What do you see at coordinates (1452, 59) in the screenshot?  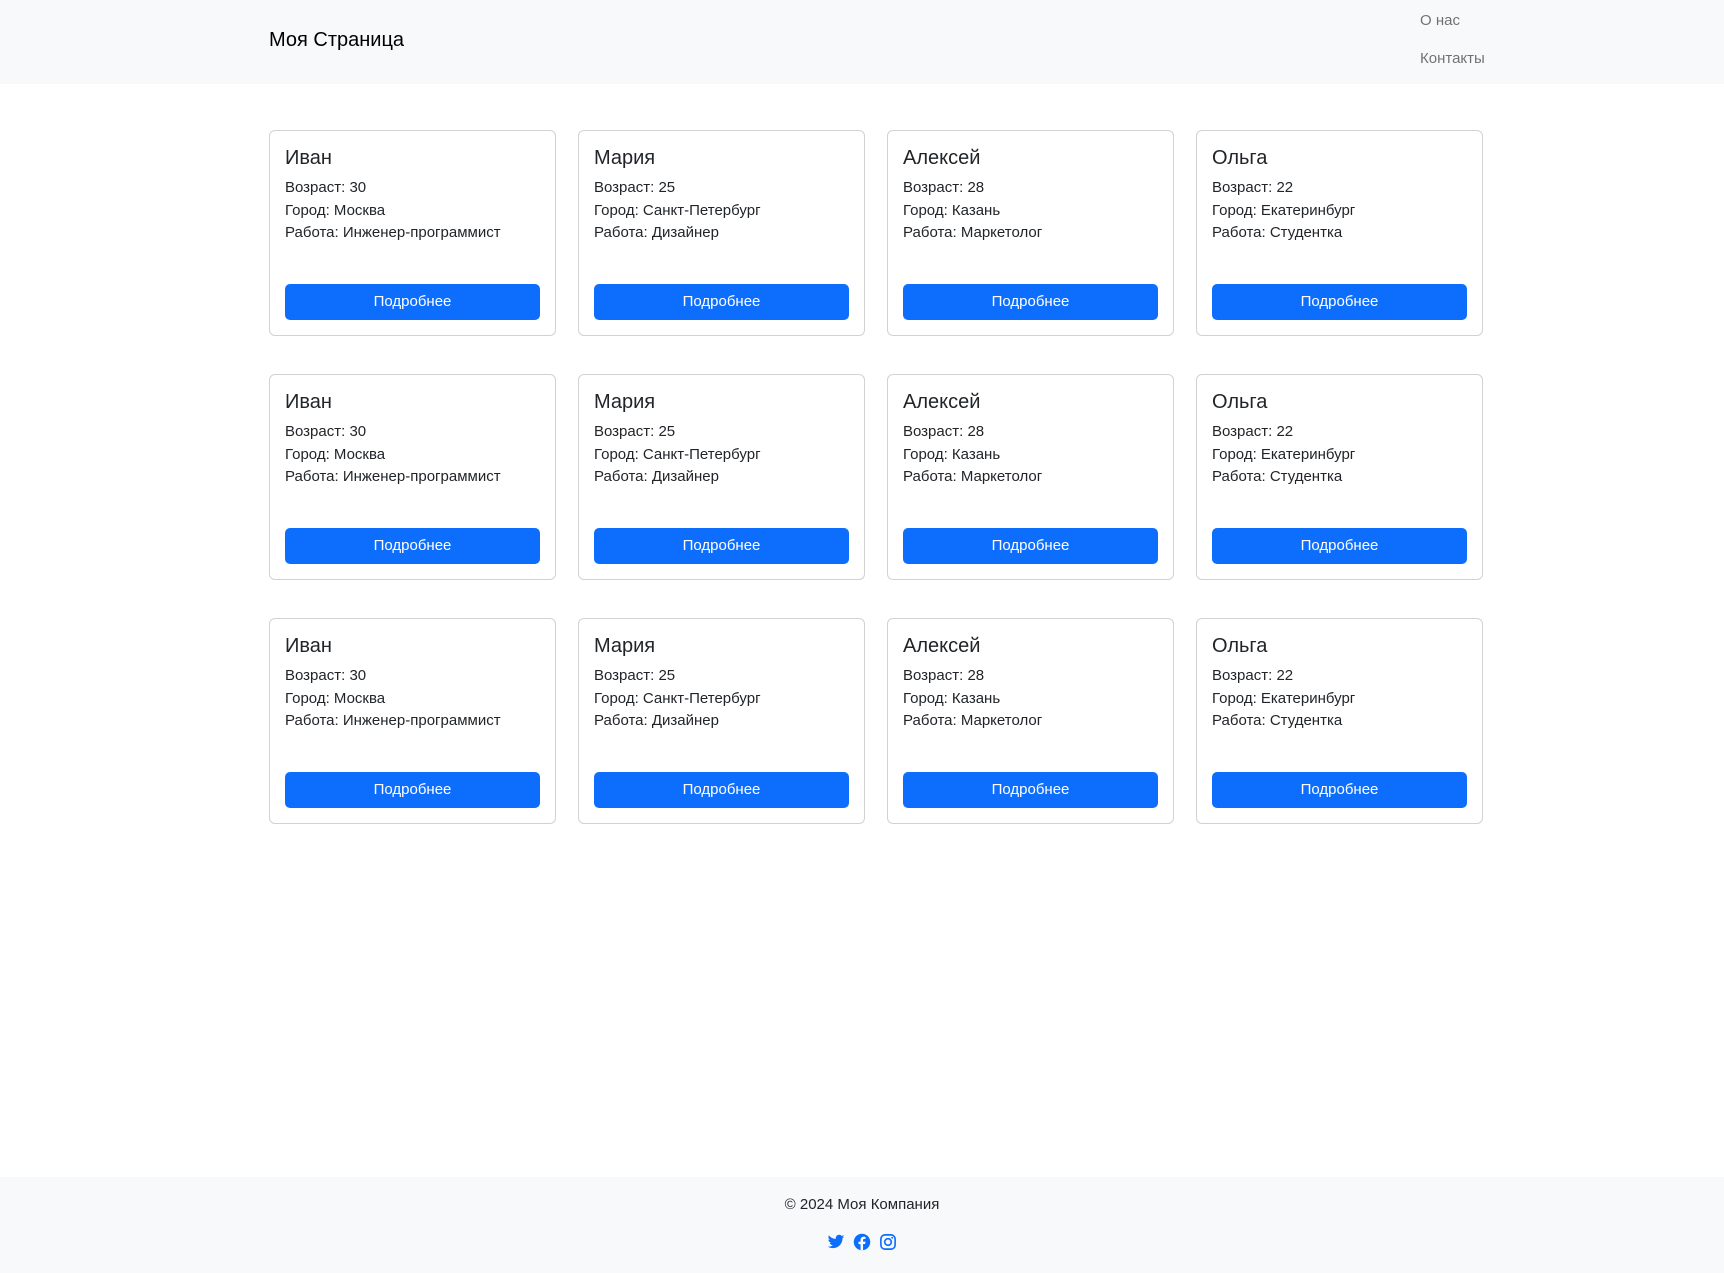 I see `nav-link-contacts: Контакты` at bounding box center [1452, 59].